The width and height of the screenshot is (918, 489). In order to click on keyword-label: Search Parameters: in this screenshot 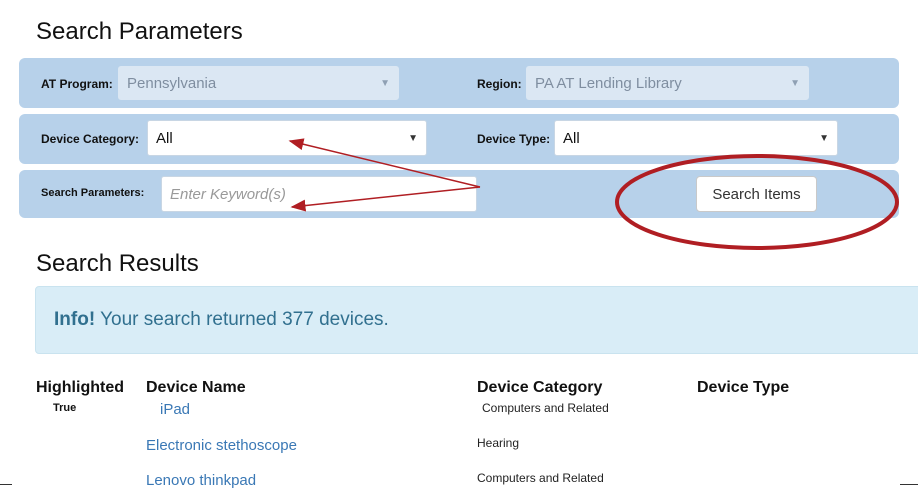, I will do `click(93, 193)`.